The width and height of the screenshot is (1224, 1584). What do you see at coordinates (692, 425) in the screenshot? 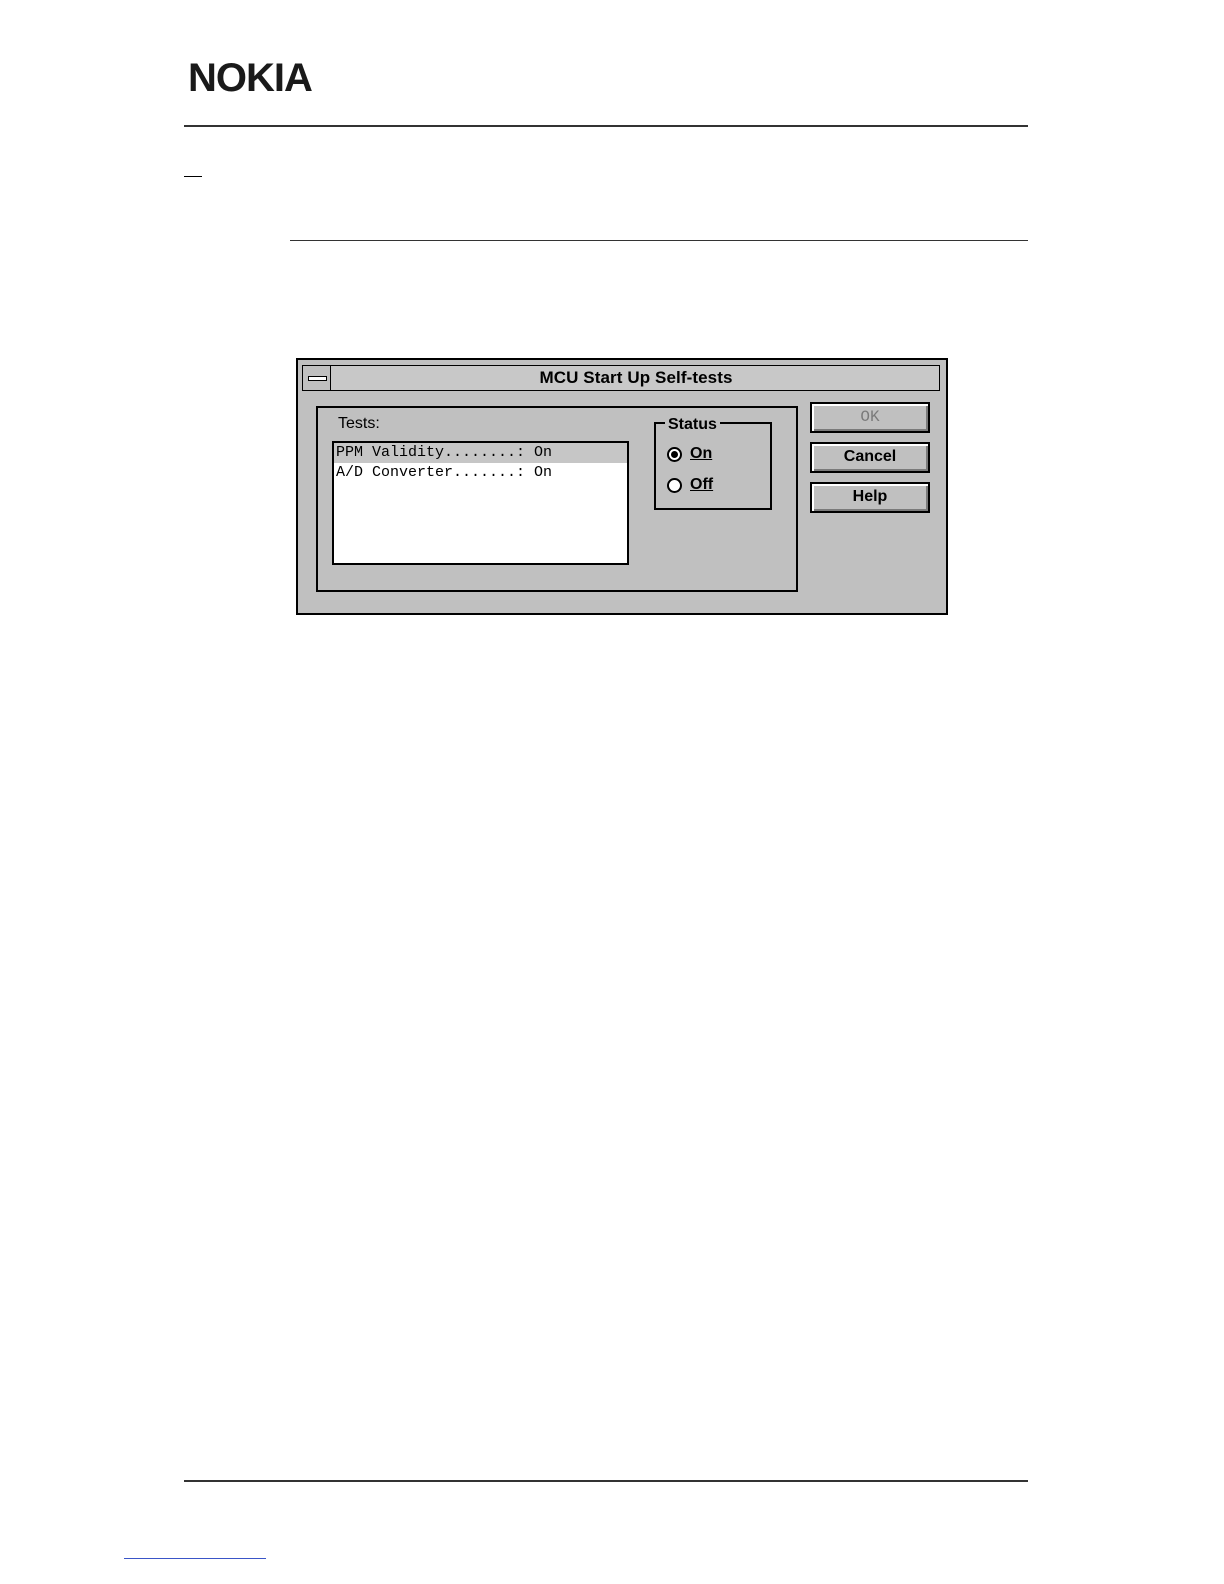
I see `status-label: Status` at bounding box center [692, 425].